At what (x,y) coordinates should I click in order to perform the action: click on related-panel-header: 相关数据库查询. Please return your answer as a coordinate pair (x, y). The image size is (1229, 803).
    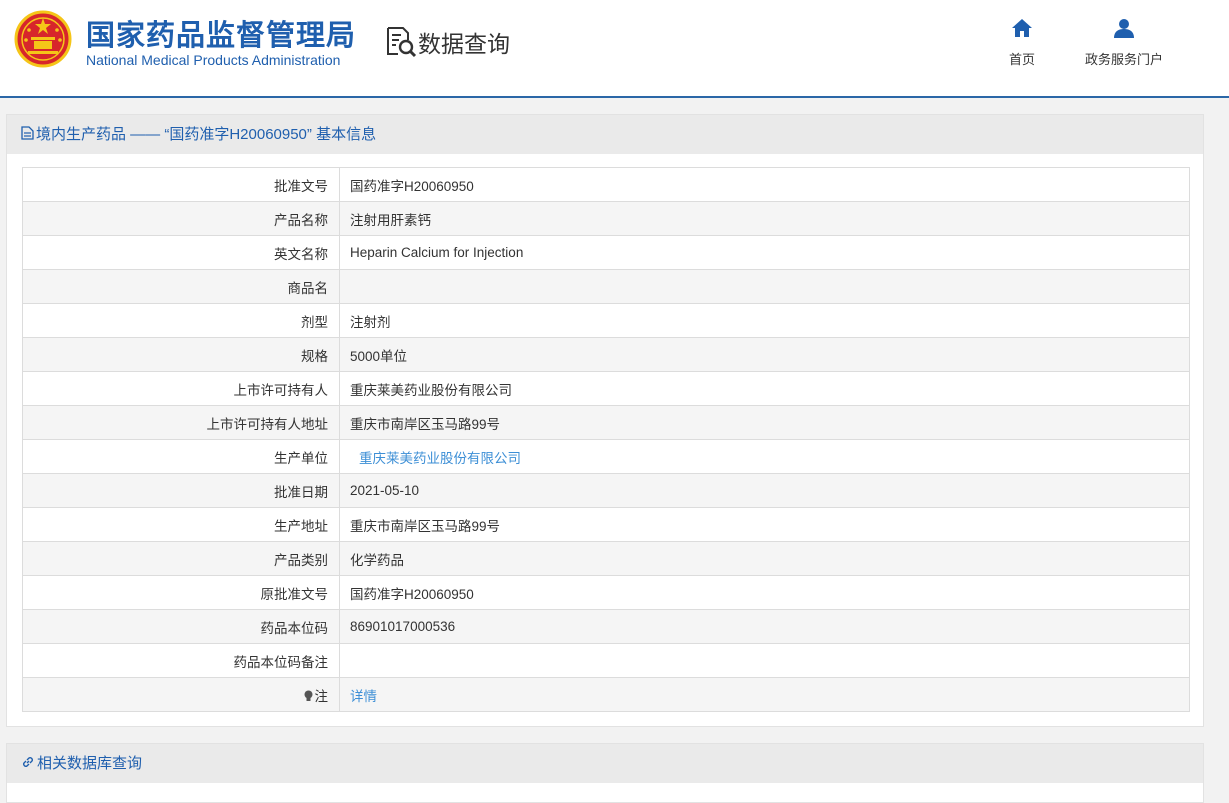
    Looking at the image, I should click on (605, 763).